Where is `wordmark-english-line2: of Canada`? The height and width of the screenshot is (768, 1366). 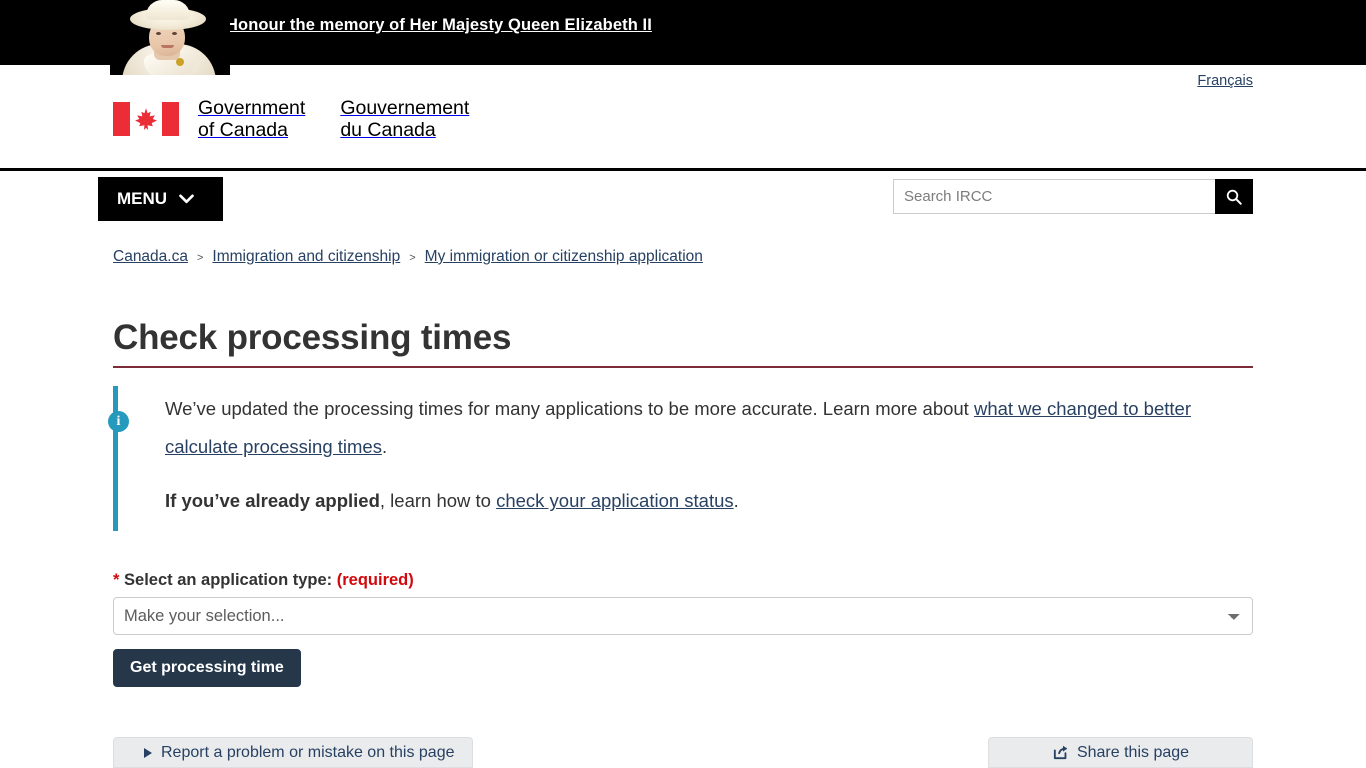
wordmark-english-line2: of Canada is located at coordinates (243, 130).